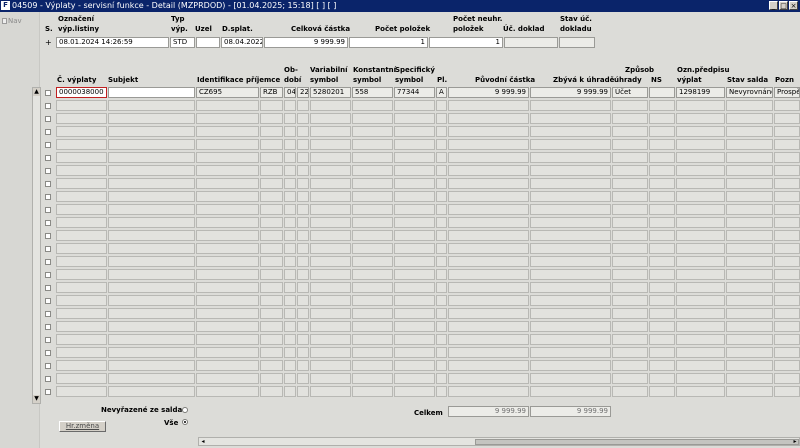 This screenshot has width=800, height=448. Describe the element at coordinates (793, 5) in the screenshot. I see `close-button: ×` at that location.